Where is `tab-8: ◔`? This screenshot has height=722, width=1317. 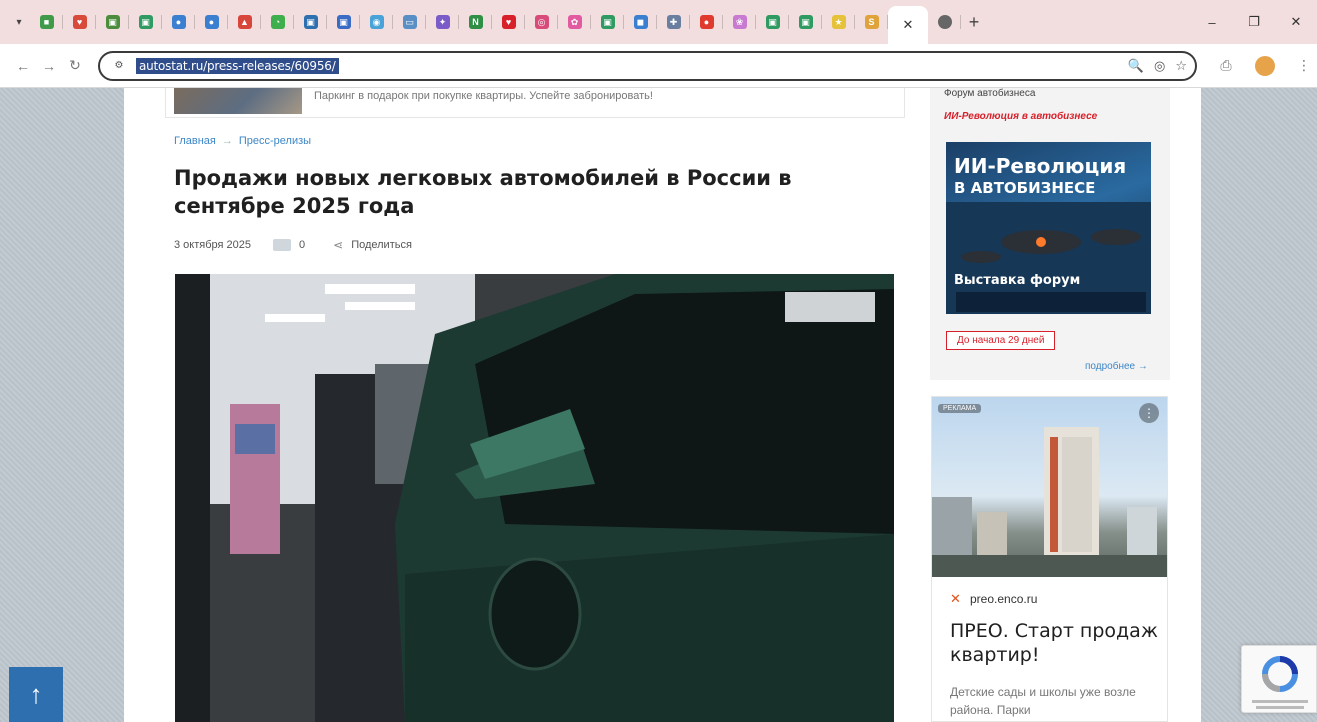
tab-8: ◔ is located at coordinates (277, 22).